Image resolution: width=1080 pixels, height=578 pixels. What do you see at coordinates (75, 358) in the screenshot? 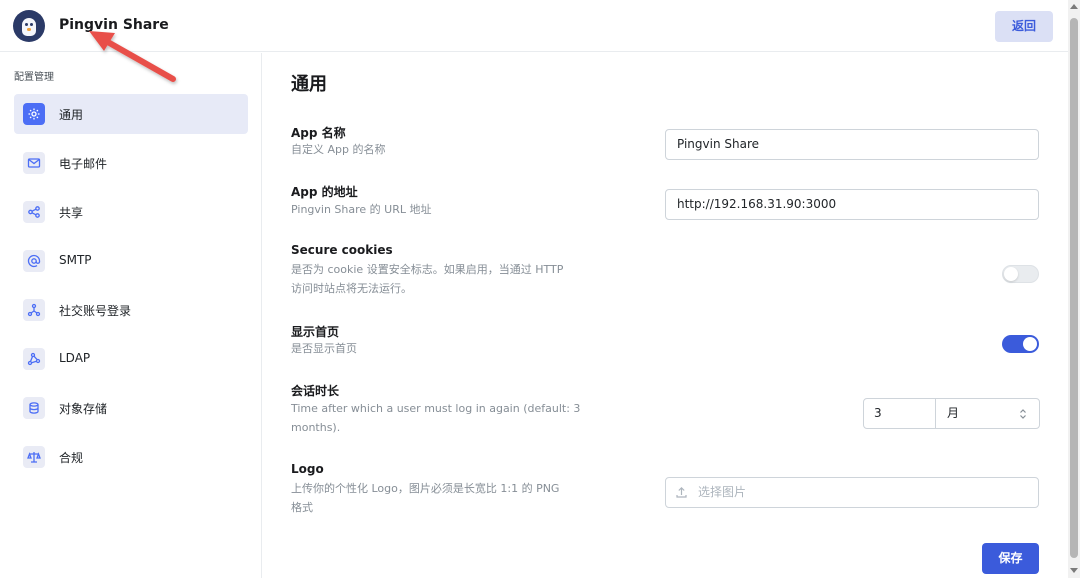
I see `sidebar-item-label: LDAP` at bounding box center [75, 358].